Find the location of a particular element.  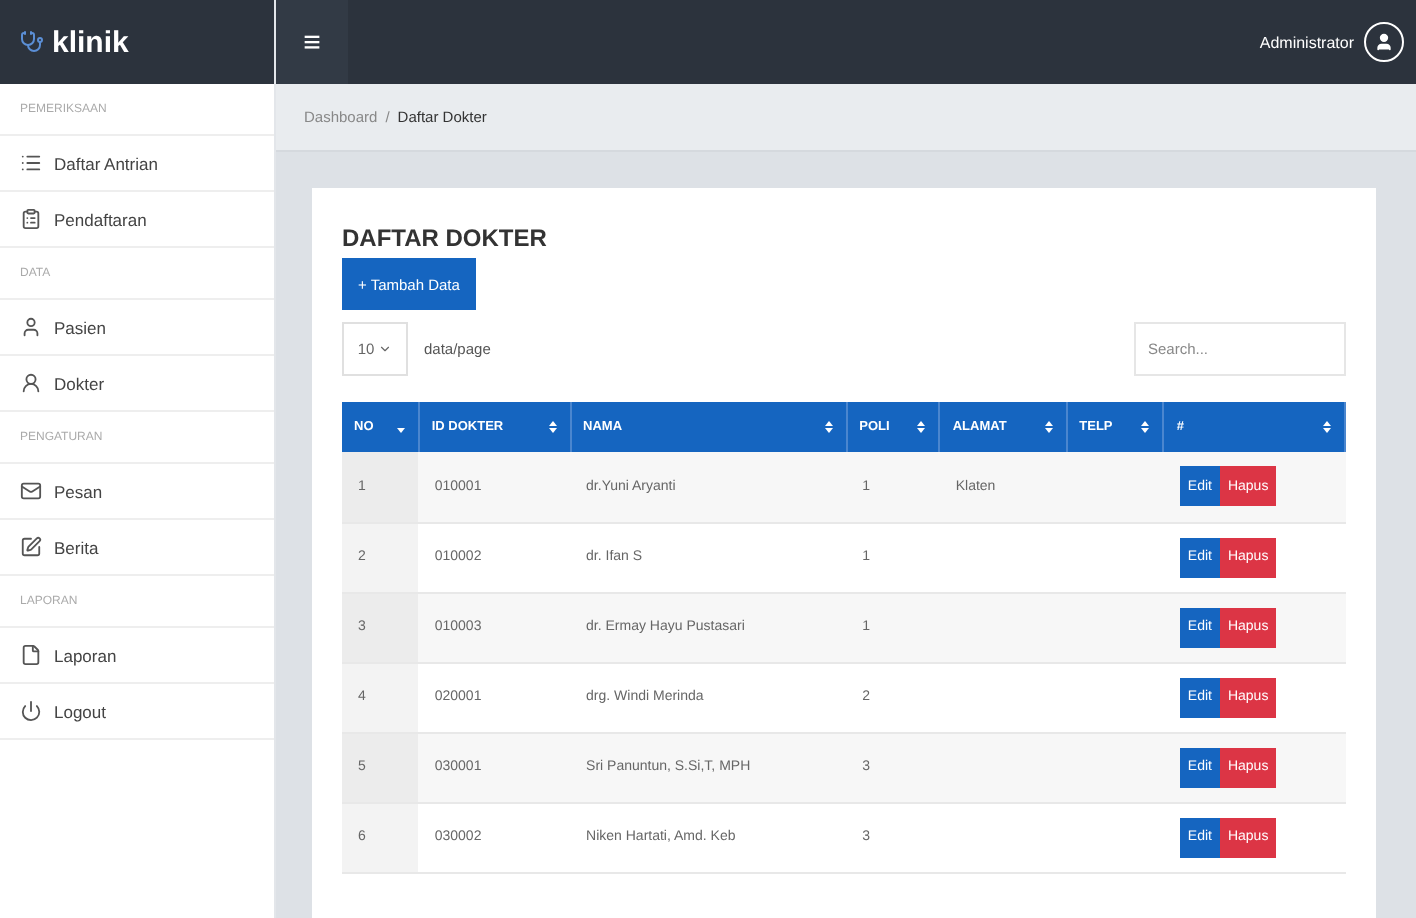

sidebar-item: Pasien is located at coordinates (137, 328).